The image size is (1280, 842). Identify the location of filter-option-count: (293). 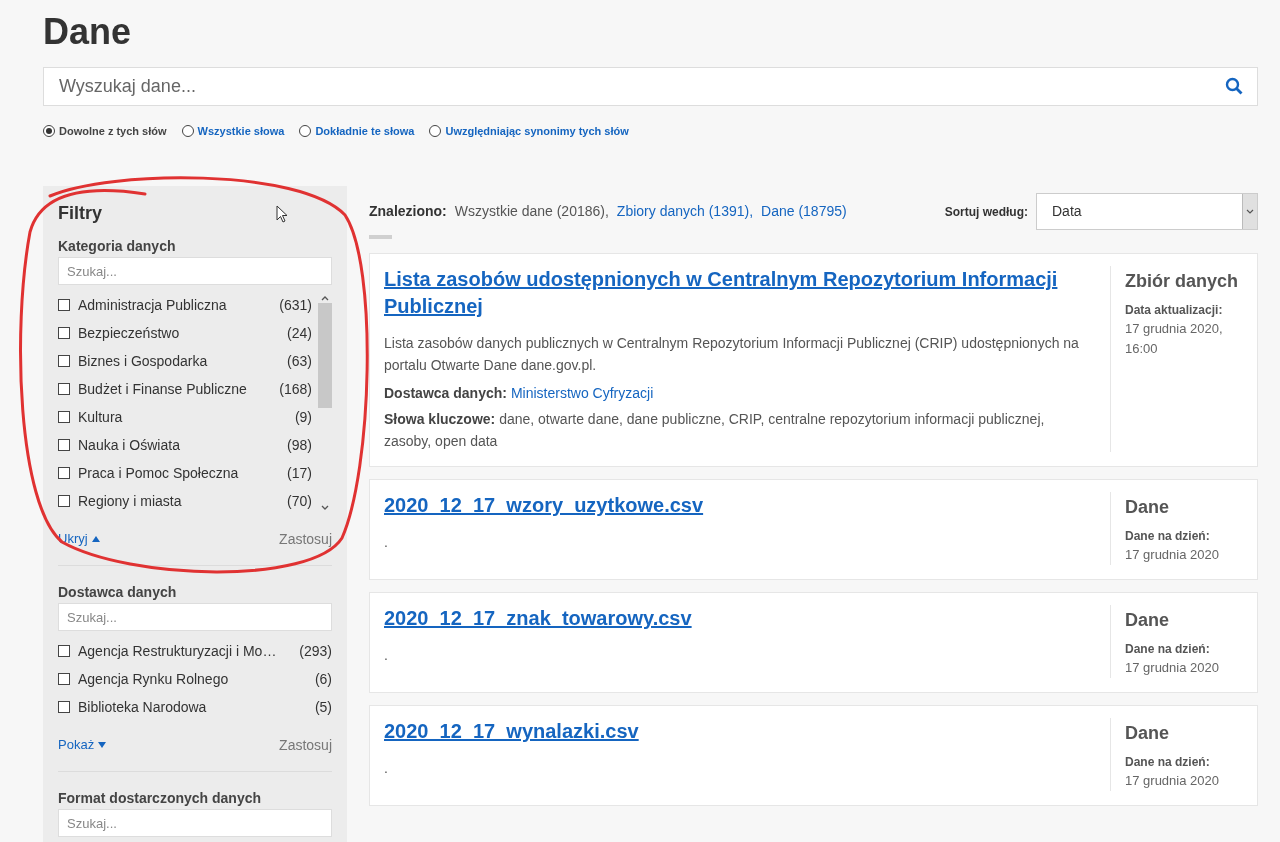
(315, 651).